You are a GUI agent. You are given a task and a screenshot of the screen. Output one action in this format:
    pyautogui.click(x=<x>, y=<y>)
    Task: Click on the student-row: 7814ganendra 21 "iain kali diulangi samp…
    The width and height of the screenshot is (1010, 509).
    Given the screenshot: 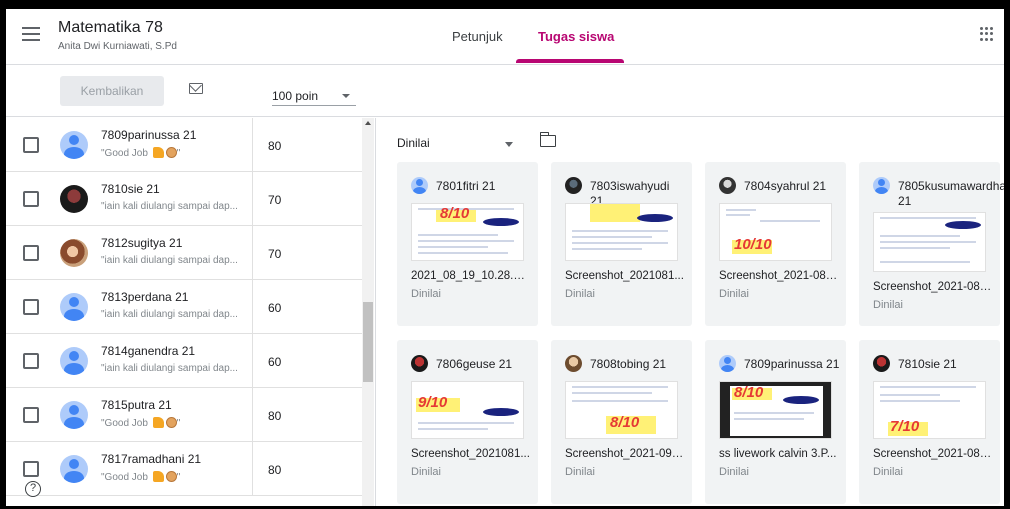 What is the action you would take?
    pyautogui.click(x=184, y=361)
    